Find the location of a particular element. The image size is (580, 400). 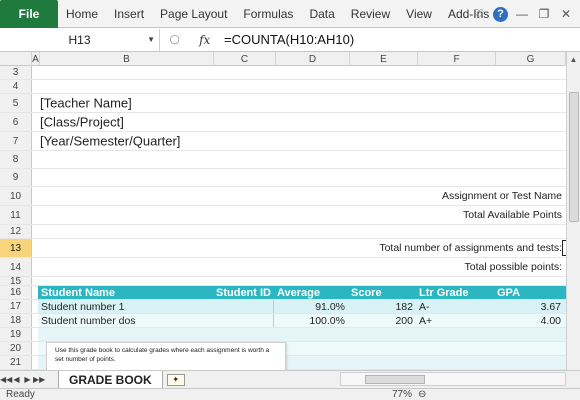

header-gpa: GPA is located at coordinates (529, 292).